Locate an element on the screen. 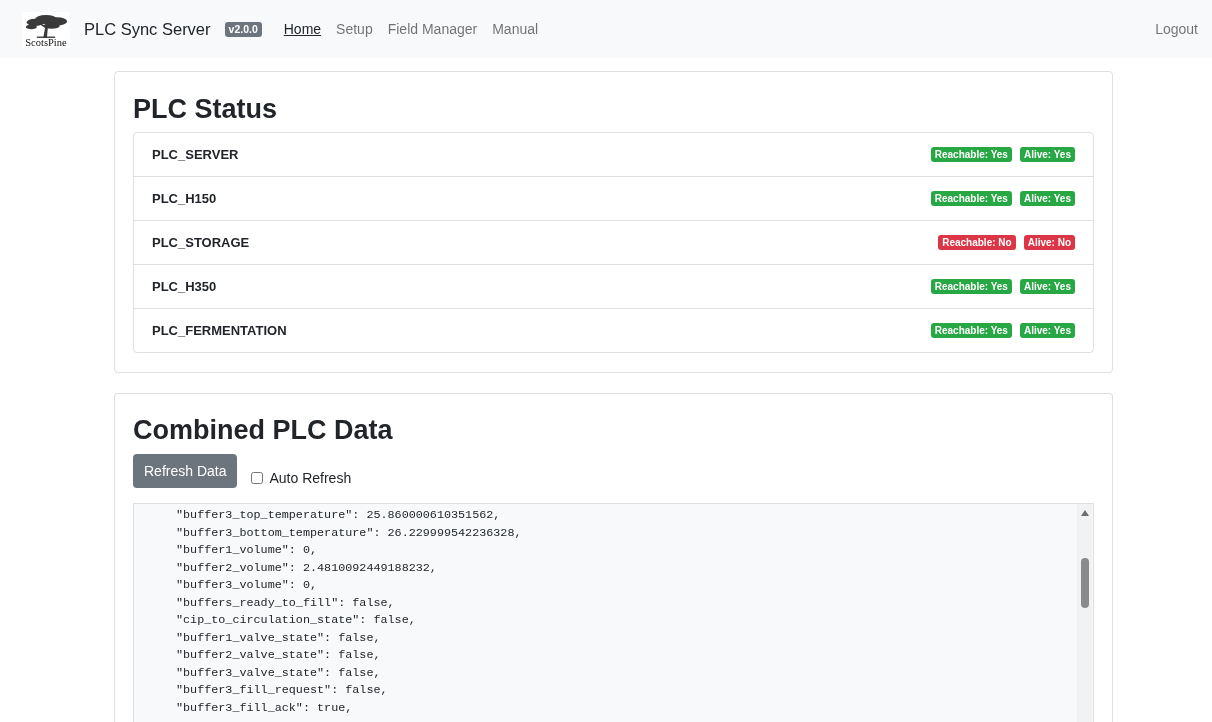 The height and width of the screenshot is (722, 1212). code-line: "buffers_ready_to_fill": false, is located at coordinates (285, 603).